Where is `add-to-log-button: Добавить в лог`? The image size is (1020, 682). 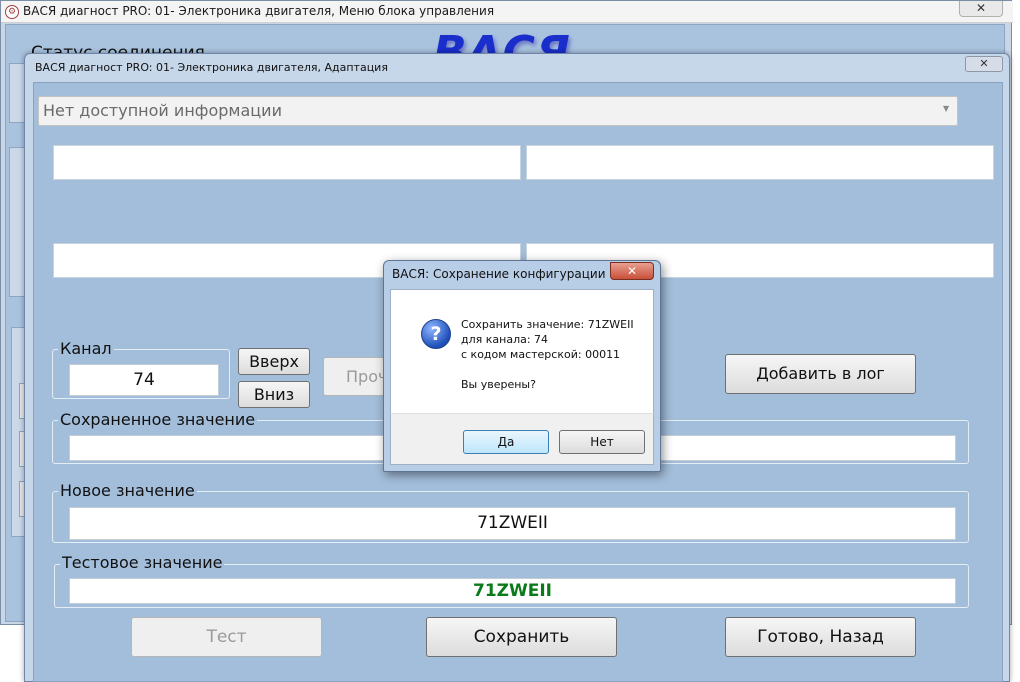
add-to-log-button: Добавить в лог is located at coordinates (820, 374).